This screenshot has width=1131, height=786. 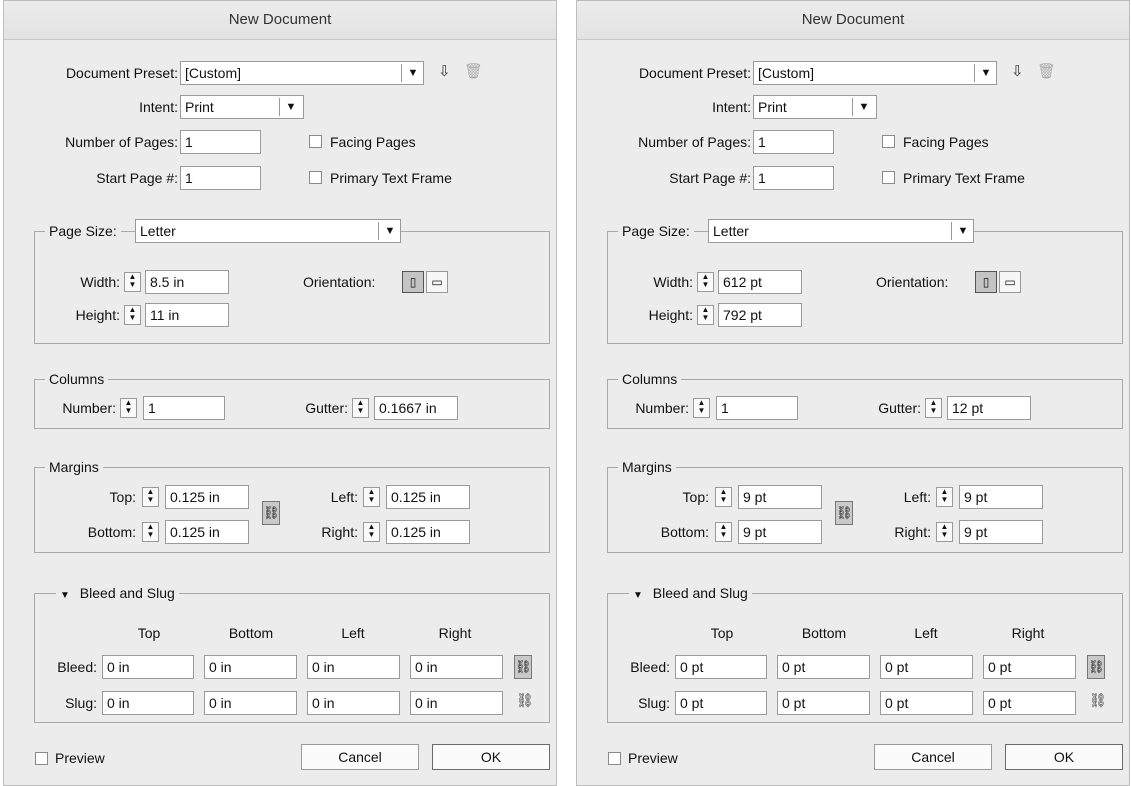 What do you see at coordinates (1029, 703) in the screenshot?
I see `slug-right-field: 0 pt` at bounding box center [1029, 703].